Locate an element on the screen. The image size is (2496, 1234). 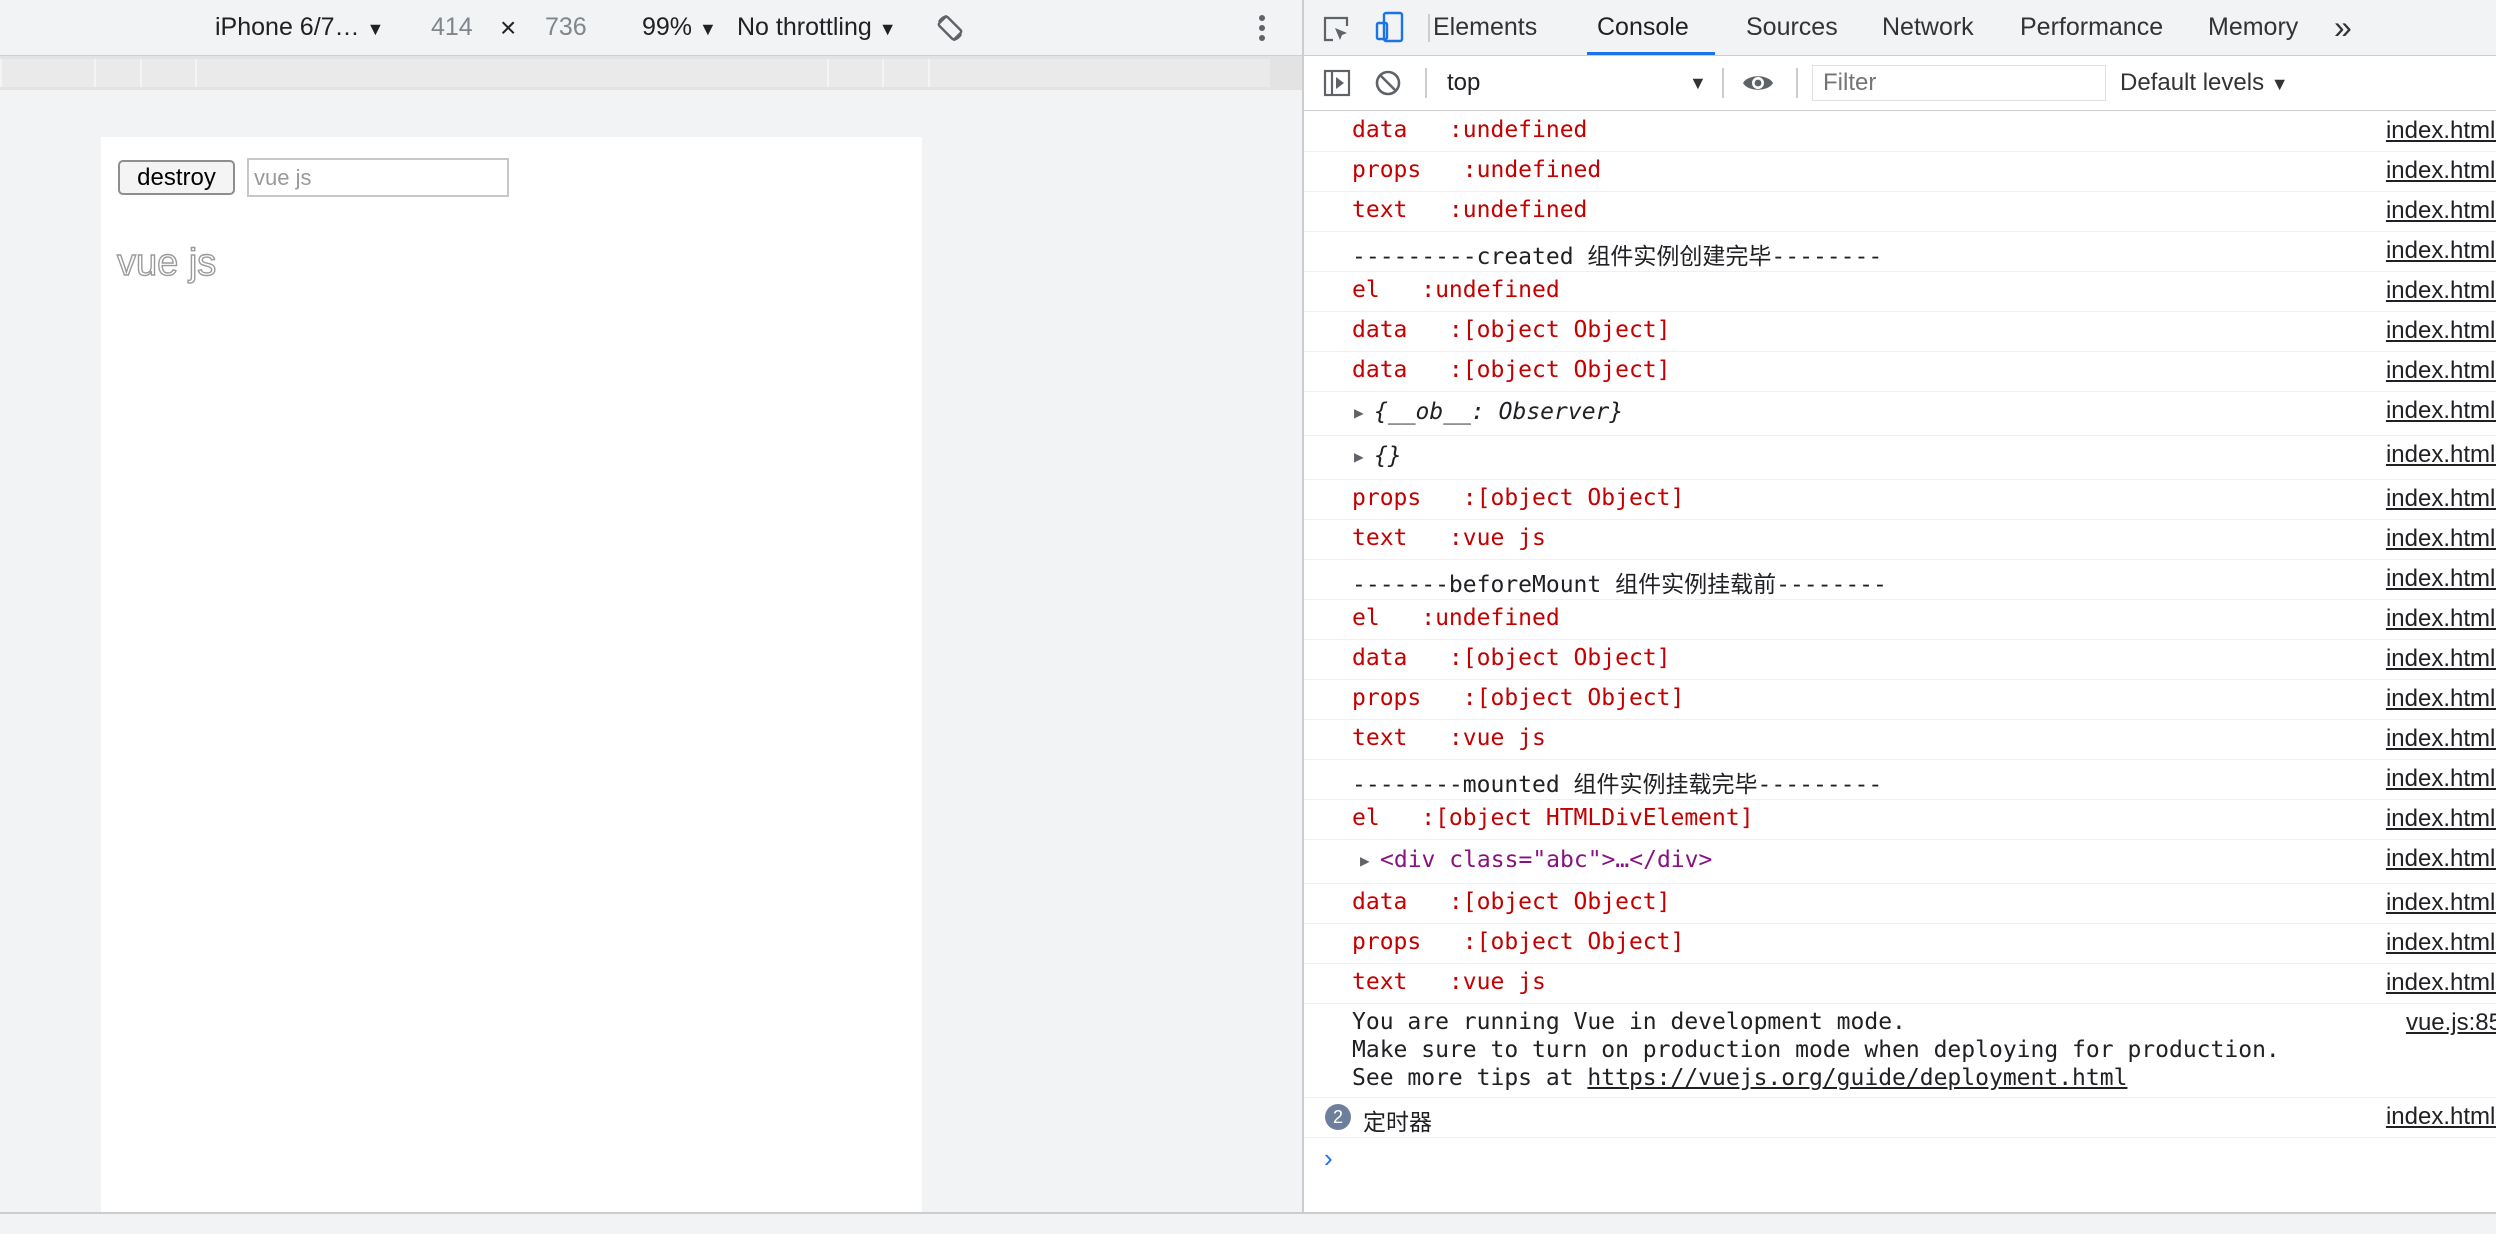
source-link: vue.js:85 is located at coordinates (2451, 1023).